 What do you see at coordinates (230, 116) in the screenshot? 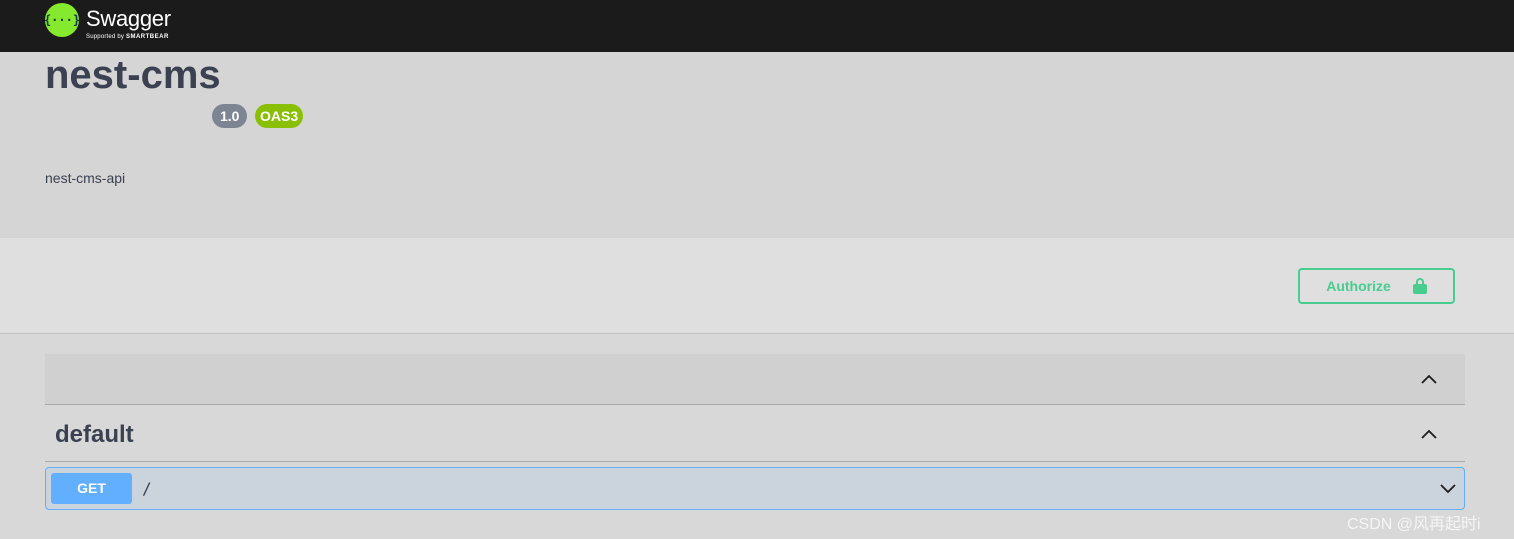
I see `version-badge: 1.0` at bounding box center [230, 116].